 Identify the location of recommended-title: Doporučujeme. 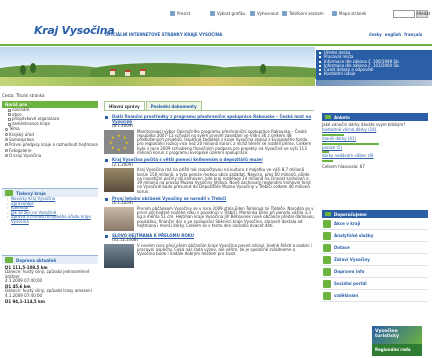
(375, 214).